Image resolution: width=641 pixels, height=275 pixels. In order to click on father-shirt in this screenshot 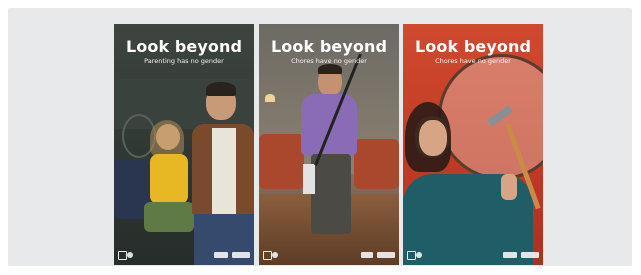, I will do `click(224, 173)`.